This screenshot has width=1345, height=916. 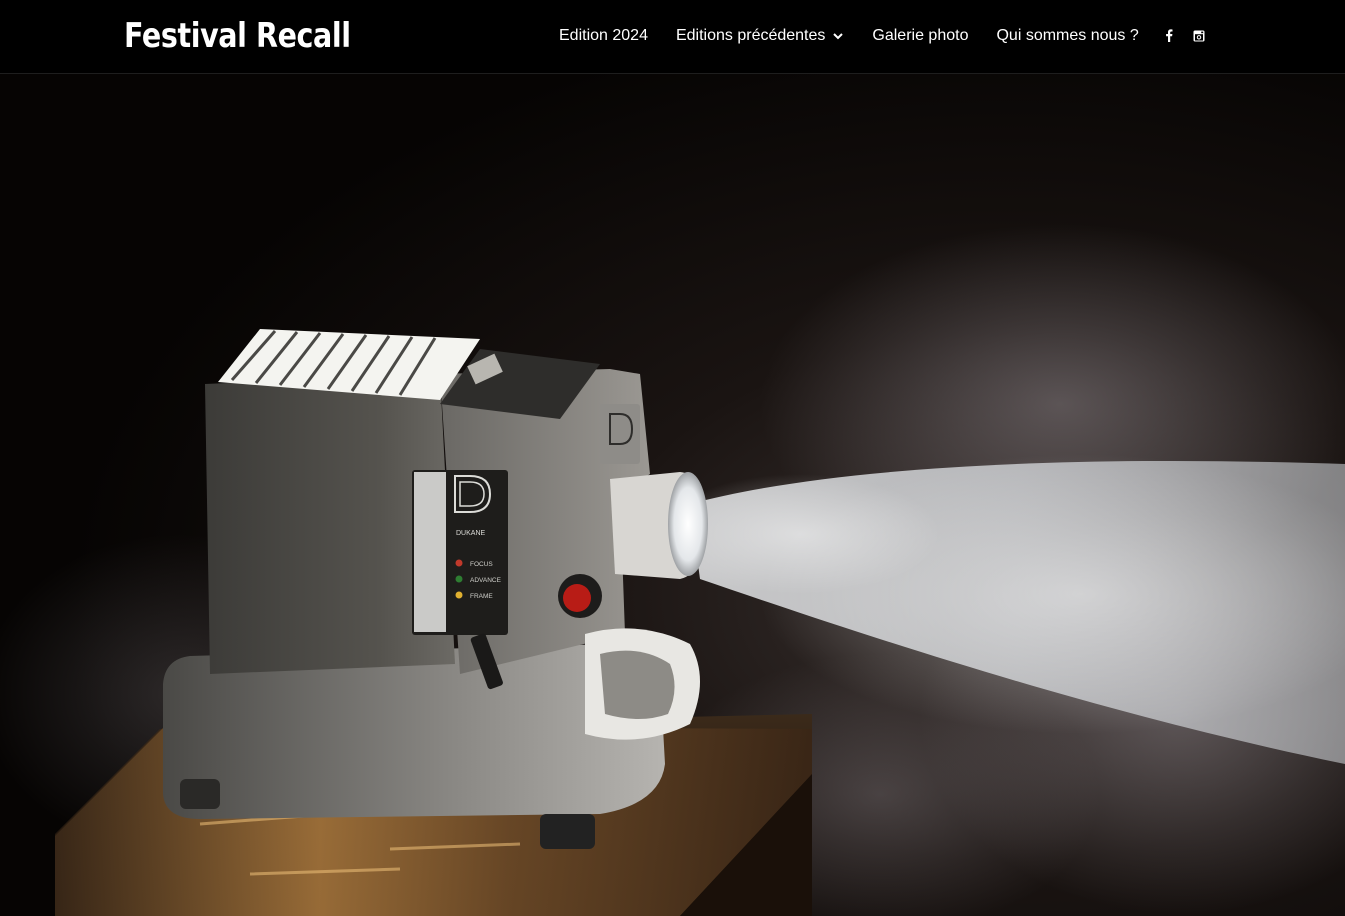 What do you see at coordinates (471, 533) in the screenshot?
I see `brand-label: DUKANE` at bounding box center [471, 533].